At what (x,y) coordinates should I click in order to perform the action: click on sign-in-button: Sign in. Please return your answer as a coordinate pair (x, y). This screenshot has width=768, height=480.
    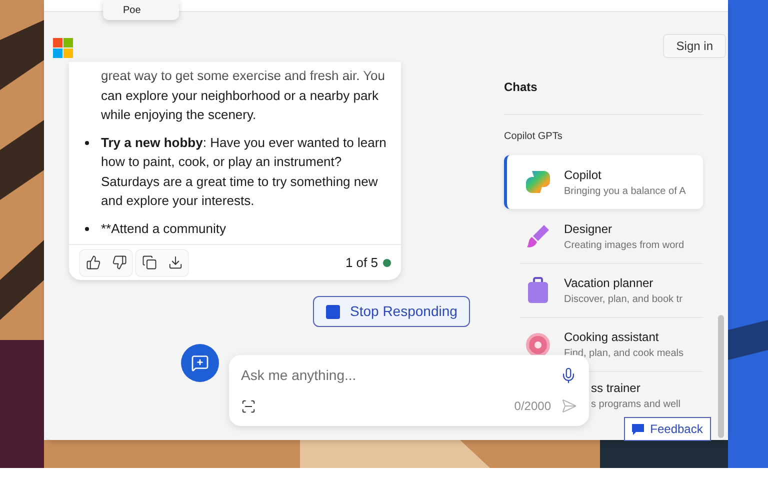
    Looking at the image, I should click on (694, 46).